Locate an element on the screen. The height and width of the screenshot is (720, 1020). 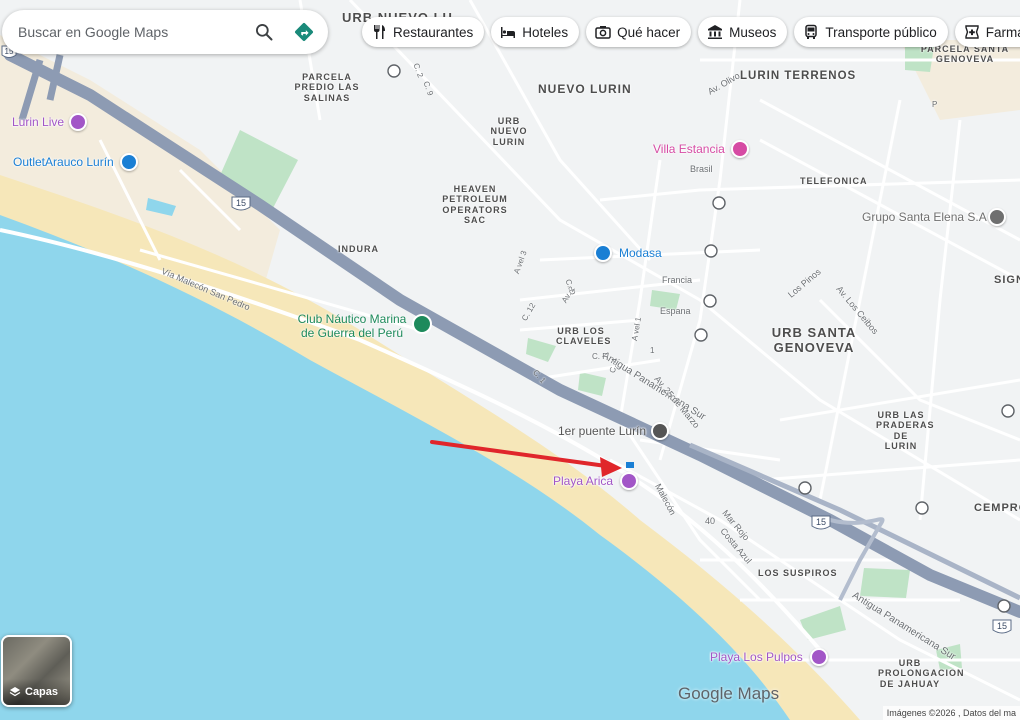
fork-knife-icon is located at coordinates (379, 32).